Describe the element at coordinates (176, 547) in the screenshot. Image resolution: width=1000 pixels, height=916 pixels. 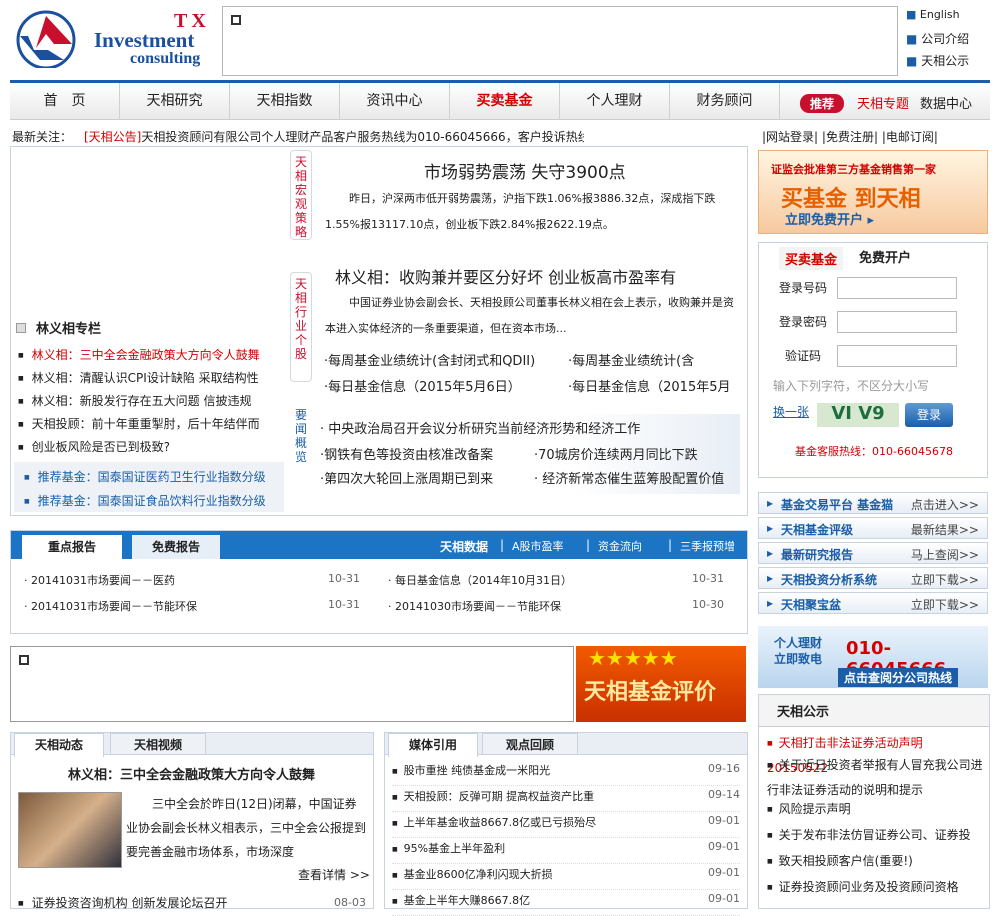
I see `tab-free-reports: 免费报告` at that location.